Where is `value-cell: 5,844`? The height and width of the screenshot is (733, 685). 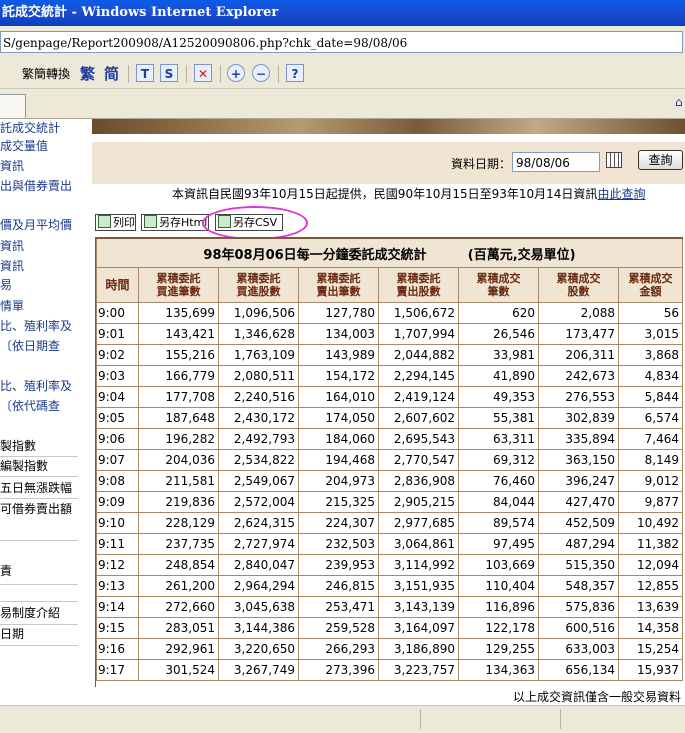 value-cell: 5,844 is located at coordinates (650, 397).